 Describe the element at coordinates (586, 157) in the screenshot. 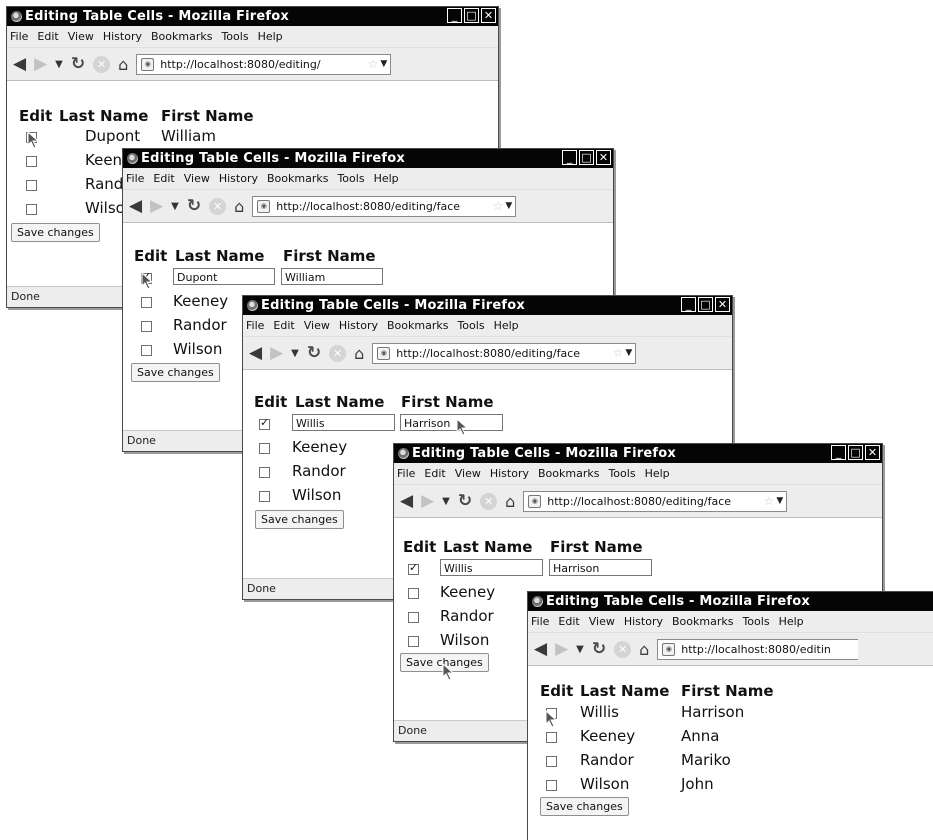

I see `maximize-icon: □` at that location.